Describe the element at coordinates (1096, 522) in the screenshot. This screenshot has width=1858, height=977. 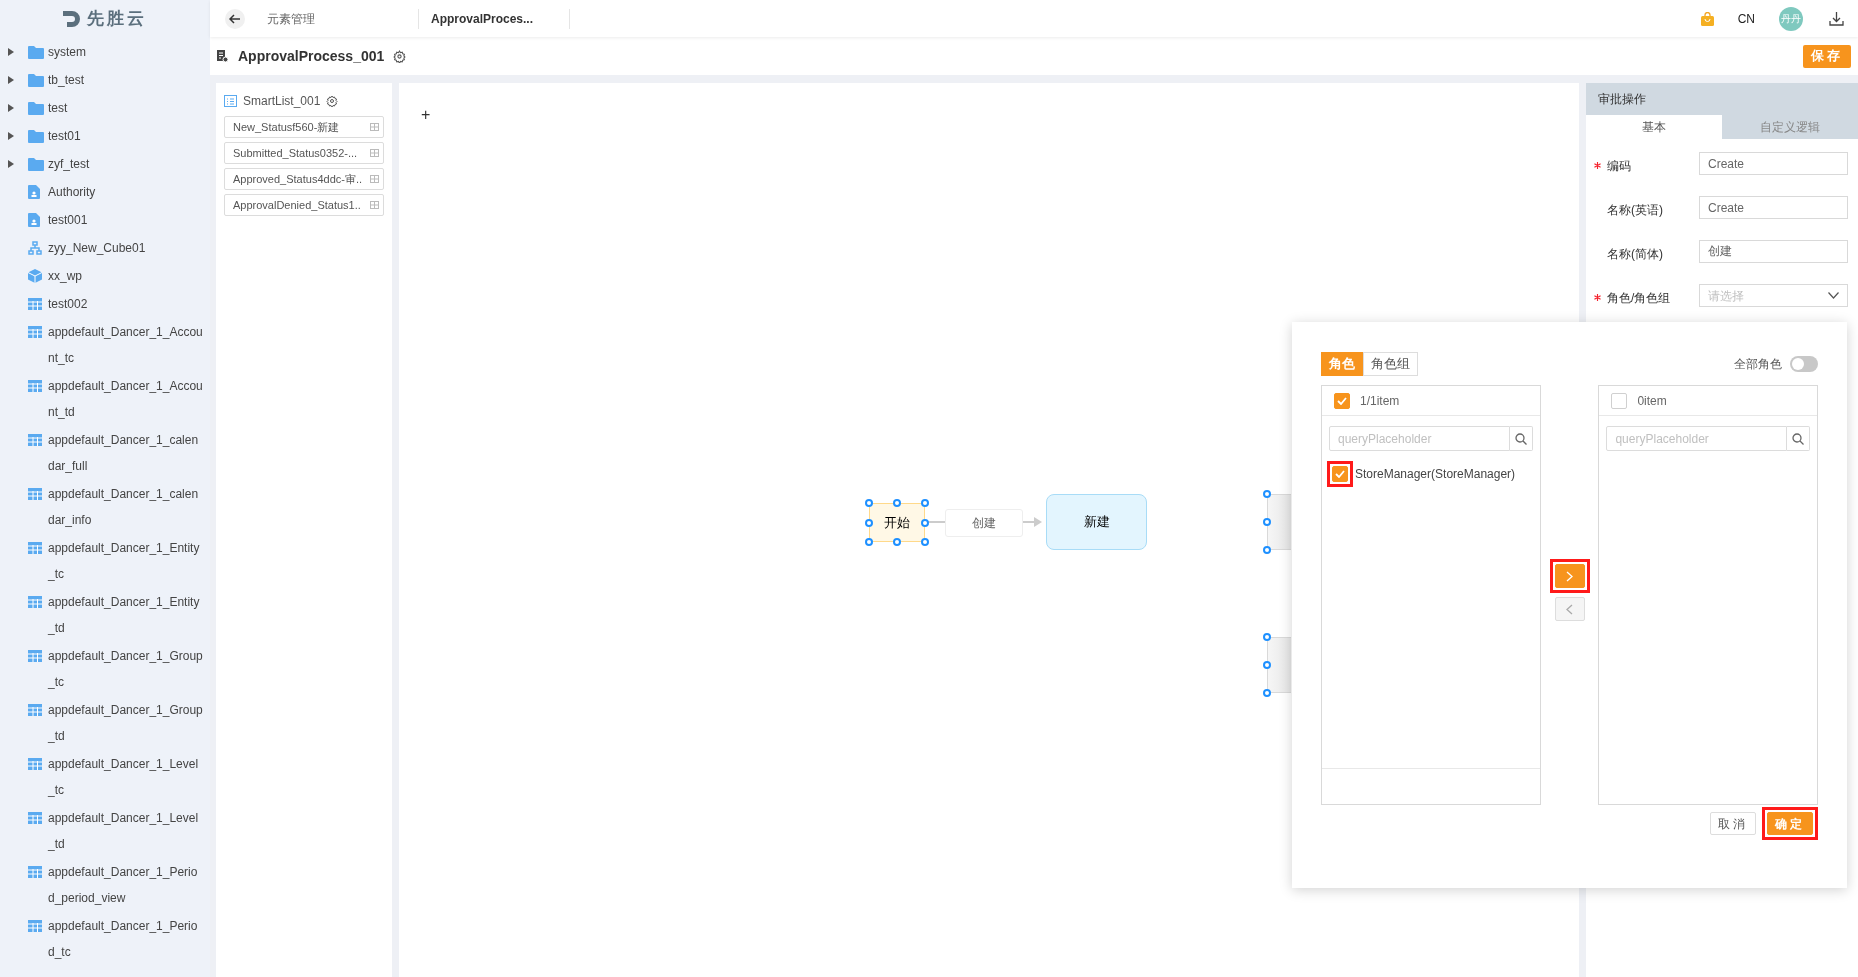
I see `state-node: 新建` at that location.